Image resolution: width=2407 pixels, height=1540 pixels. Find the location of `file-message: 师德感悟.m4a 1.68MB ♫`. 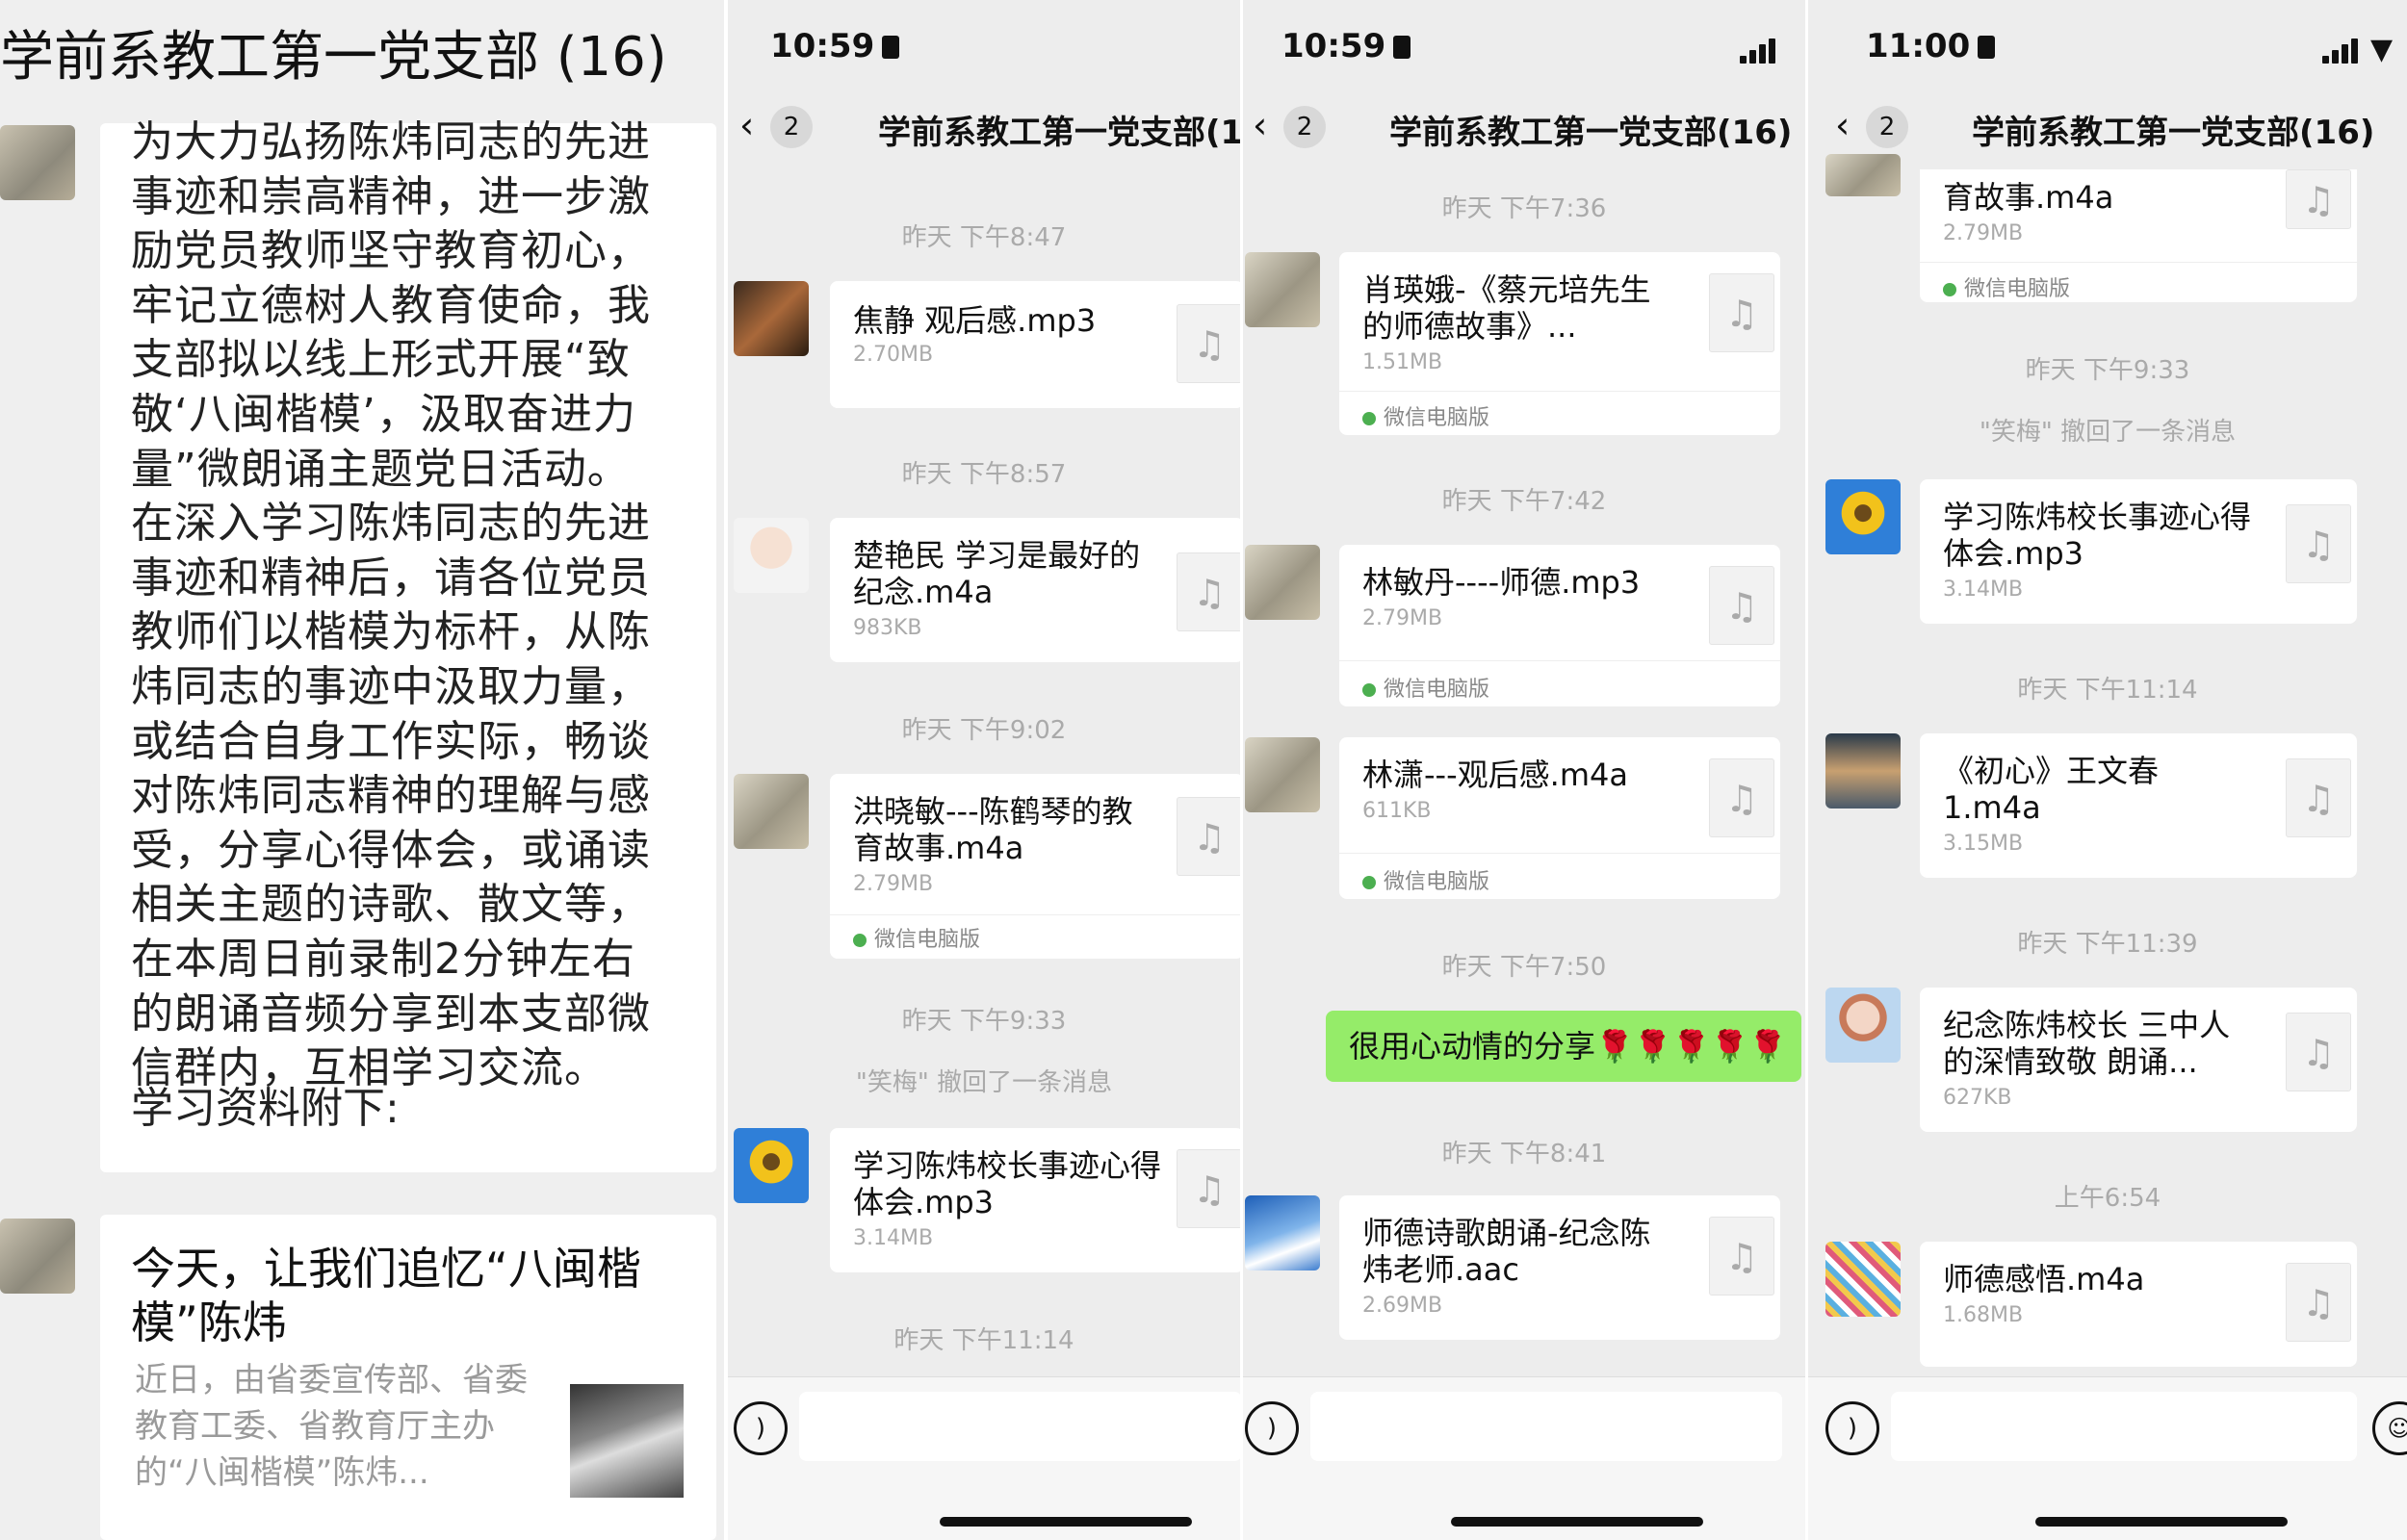

file-message: 师德感悟.m4a 1.68MB ♫ is located at coordinates (2138, 1304).